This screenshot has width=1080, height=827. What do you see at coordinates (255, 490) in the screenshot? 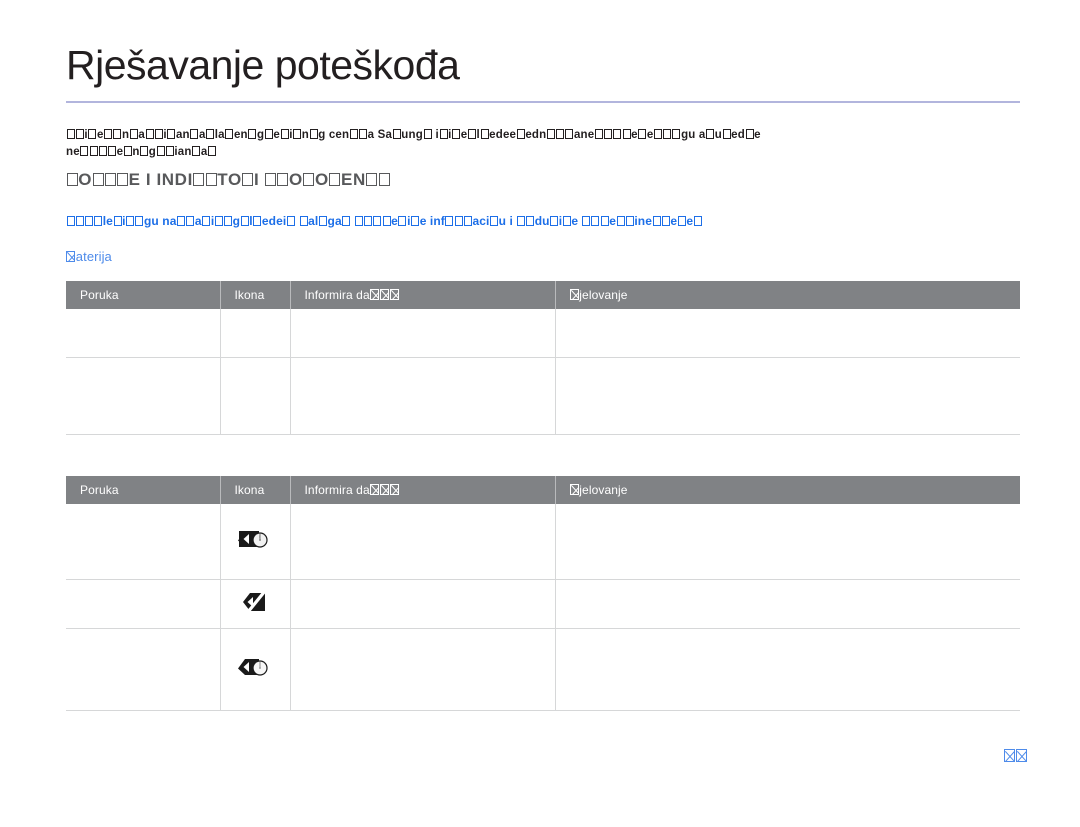
I see `column-header-ikona: Ikona` at bounding box center [255, 490].